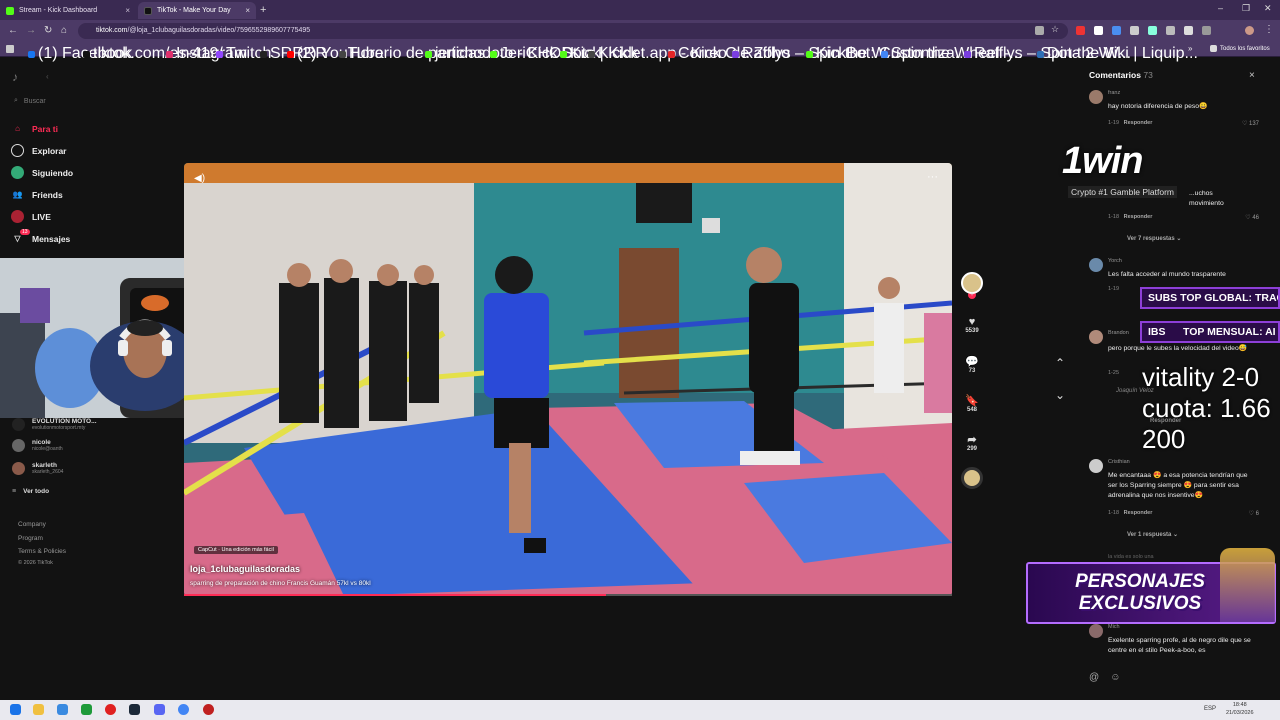 The height and width of the screenshot is (720, 1280). Describe the element at coordinates (197, 10) in the screenshot. I see `tab-tiktok: TikTok - Make Your Day ×` at that location.